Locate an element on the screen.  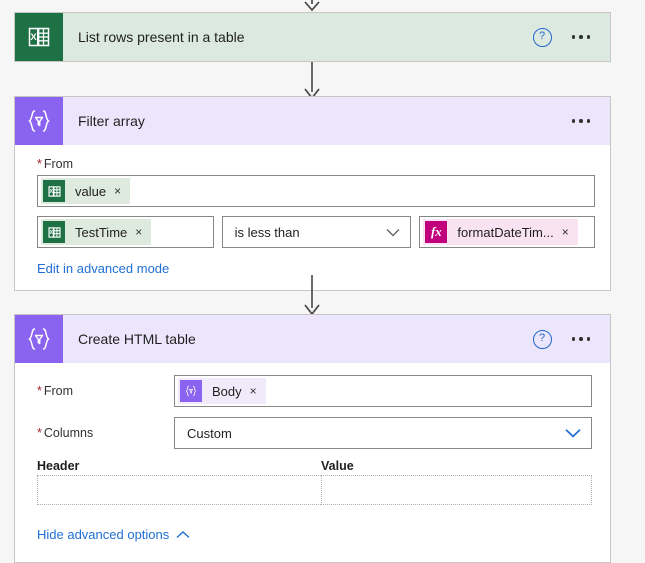
token-label: Body is located at coordinates (227, 391).